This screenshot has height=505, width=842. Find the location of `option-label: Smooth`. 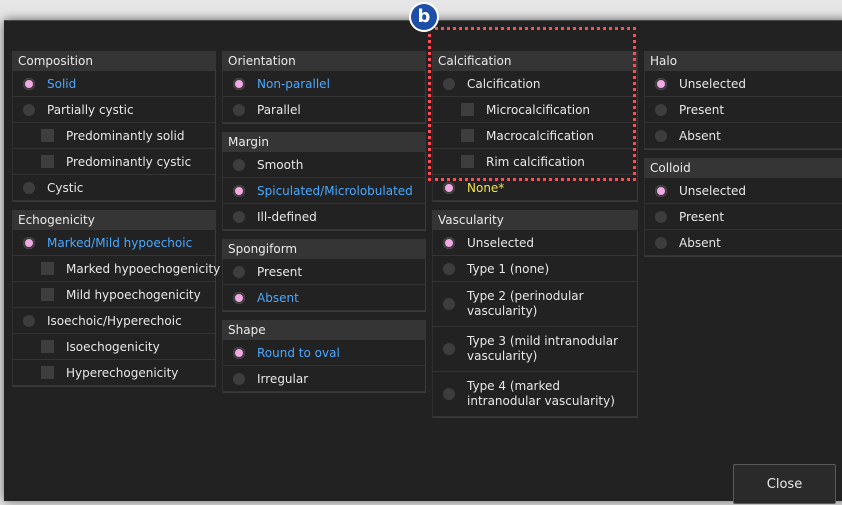

option-label: Smooth is located at coordinates (280, 164).